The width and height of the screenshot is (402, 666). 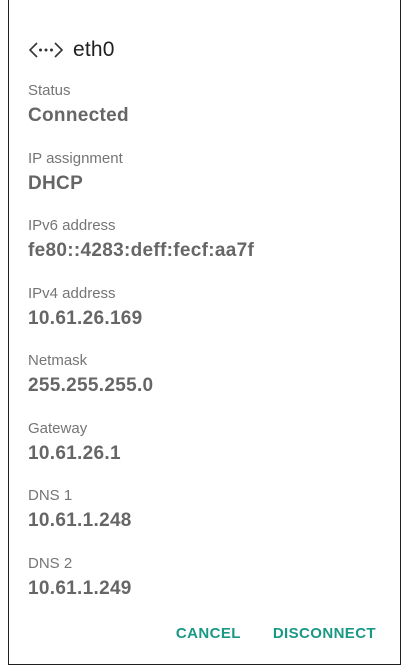 I want to click on field-ip-assignment: IP assignment DHCP, so click(x=205, y=184).